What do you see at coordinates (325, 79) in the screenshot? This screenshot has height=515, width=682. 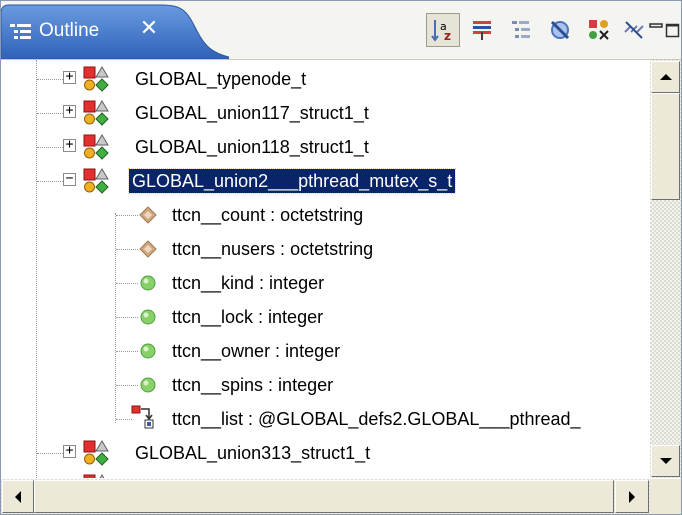 I see `tree-item: + GLOBAL_typenode_t` at bounding box center [325, 79].